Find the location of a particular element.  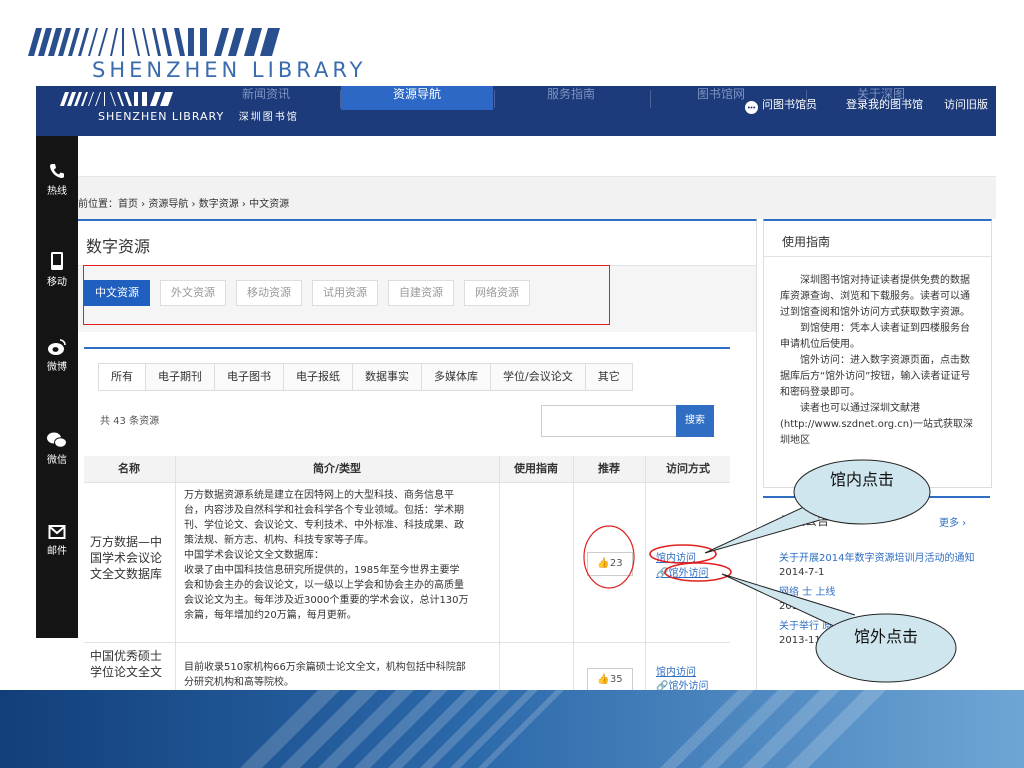

callout-bubble-out is located at coordinates (886, 648).